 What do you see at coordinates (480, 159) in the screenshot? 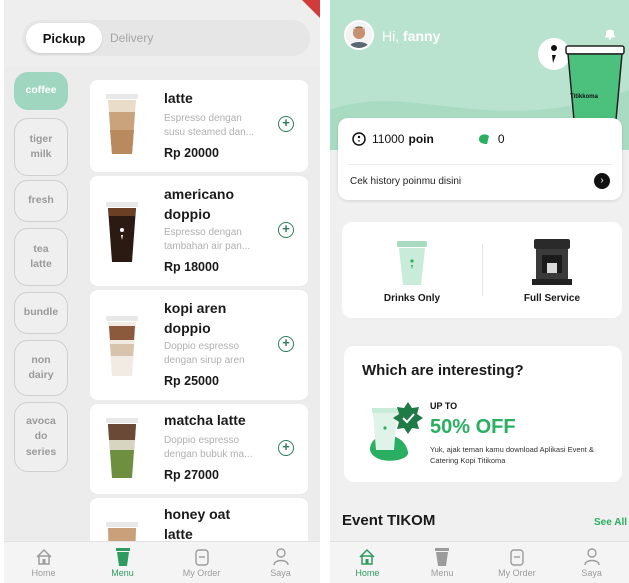
I see `points-card: 11000 poin 0 Cek history poinmu disini ›` at bounding box center [480, 159].